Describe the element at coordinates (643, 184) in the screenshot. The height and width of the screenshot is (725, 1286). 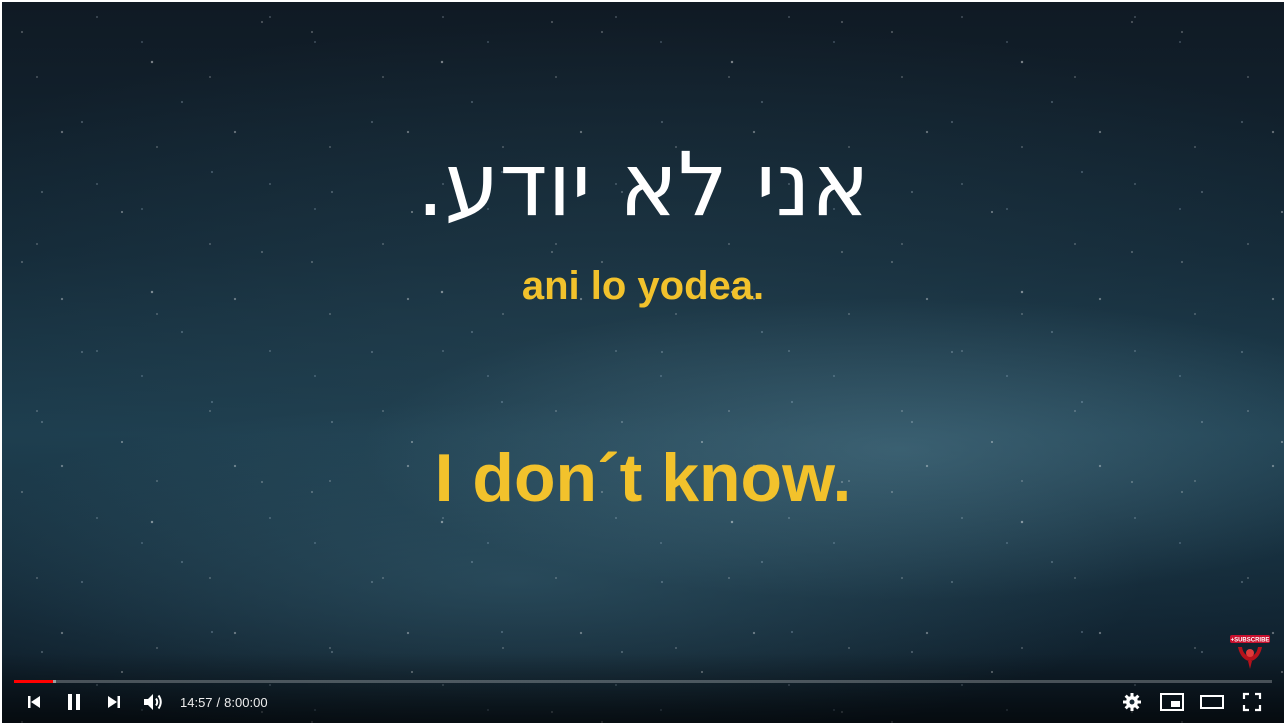
I see `hebrew-caption: אני לא יודע.` at that location.